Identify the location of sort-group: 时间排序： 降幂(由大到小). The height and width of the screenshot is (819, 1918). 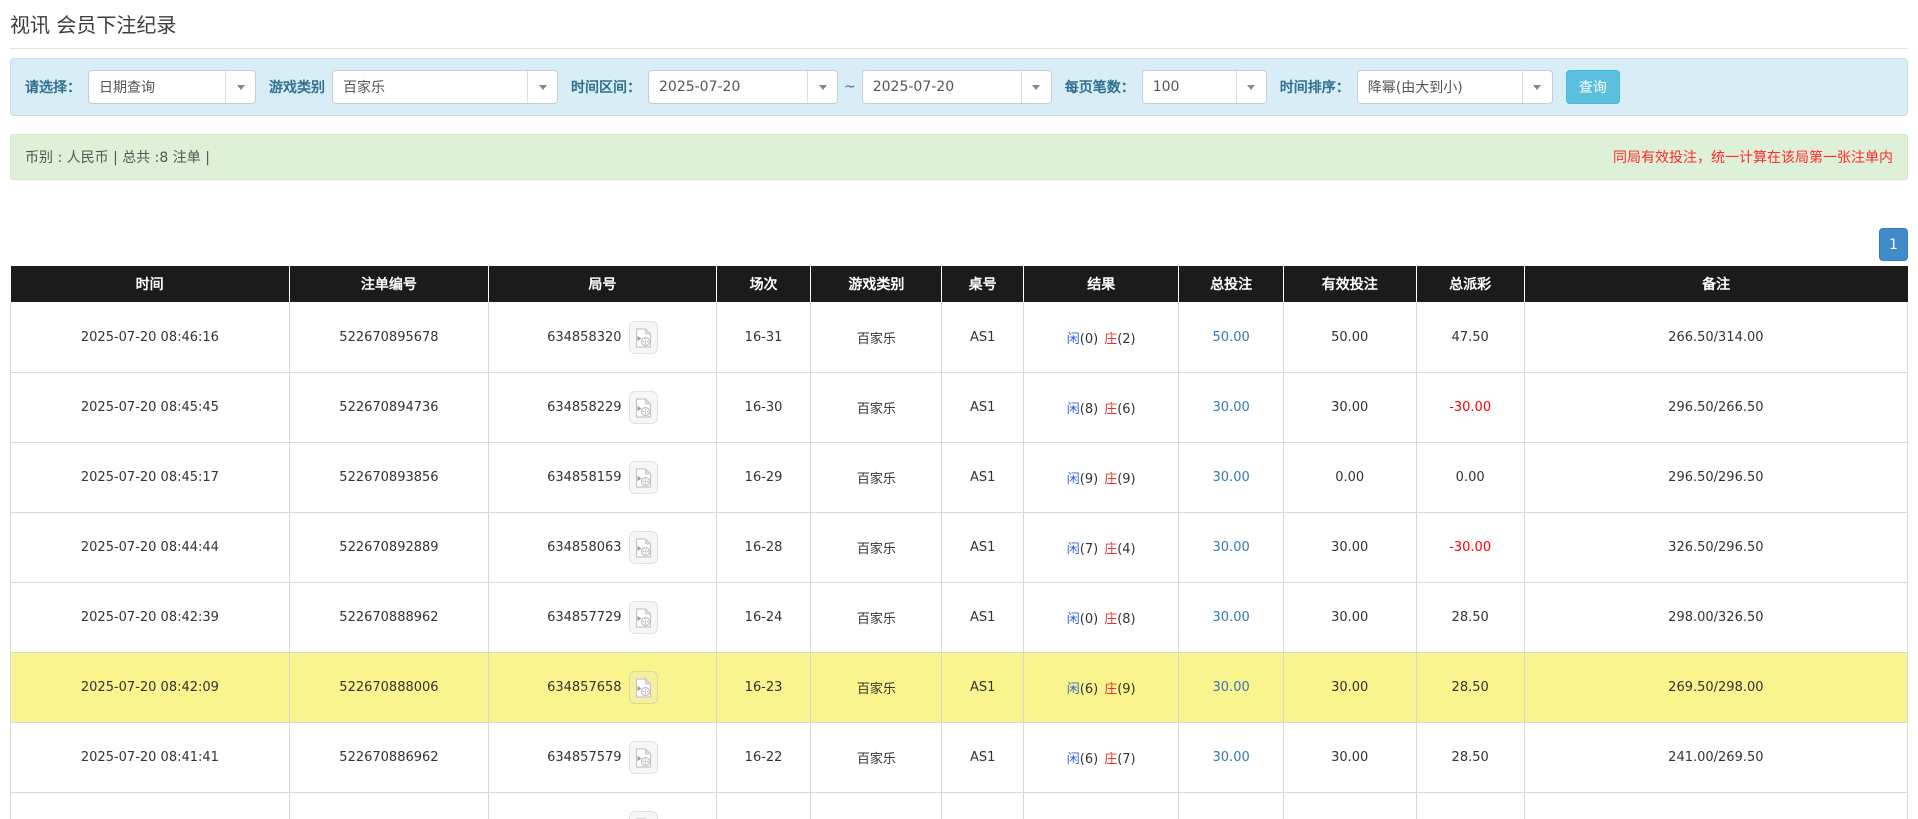
(1416, 87).